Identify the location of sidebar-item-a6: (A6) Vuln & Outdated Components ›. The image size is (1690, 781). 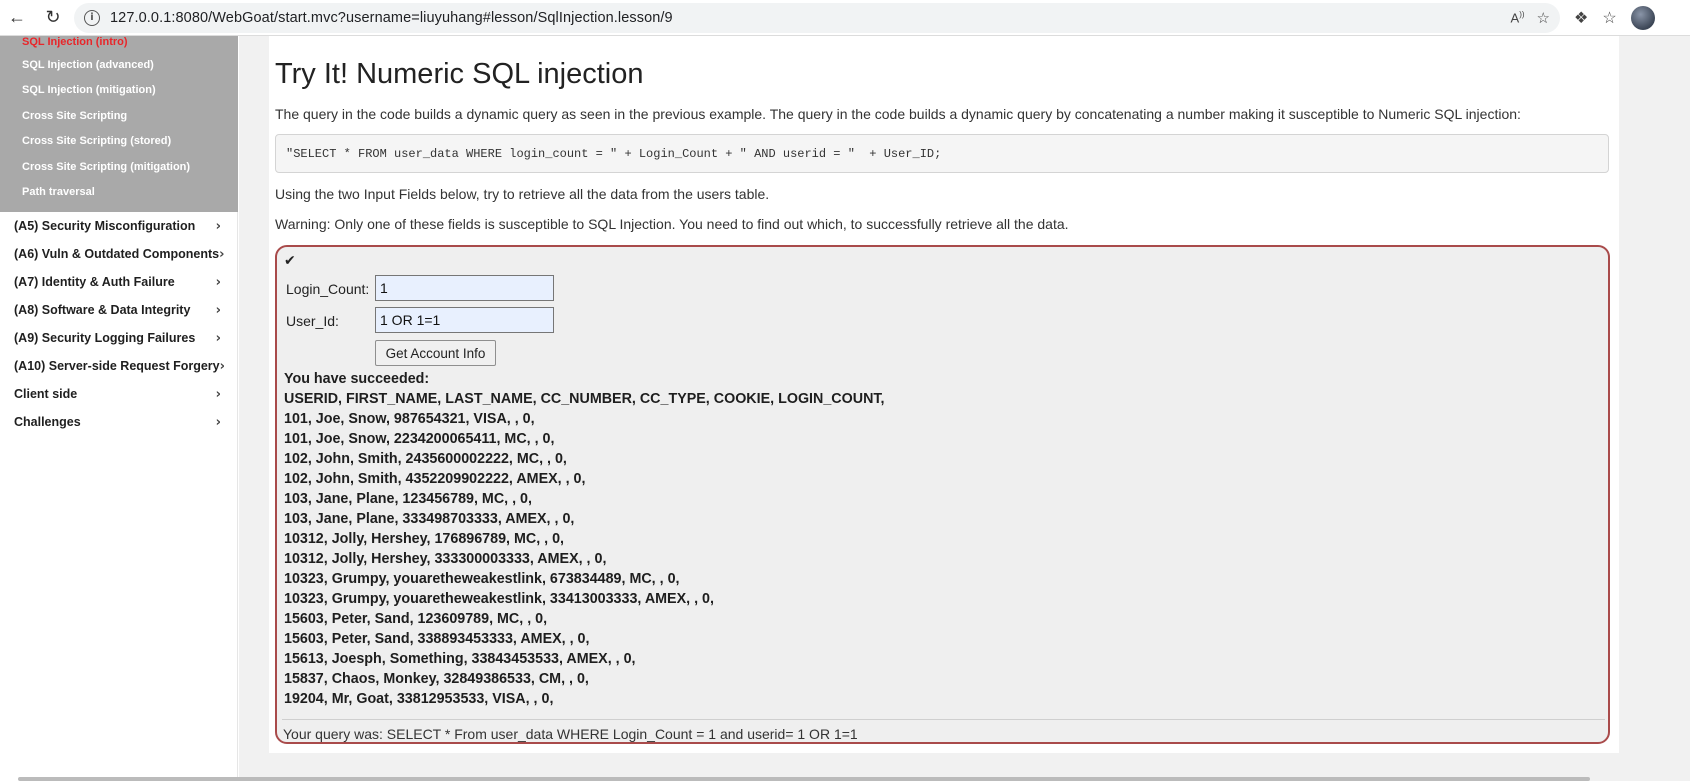
(118, 254).